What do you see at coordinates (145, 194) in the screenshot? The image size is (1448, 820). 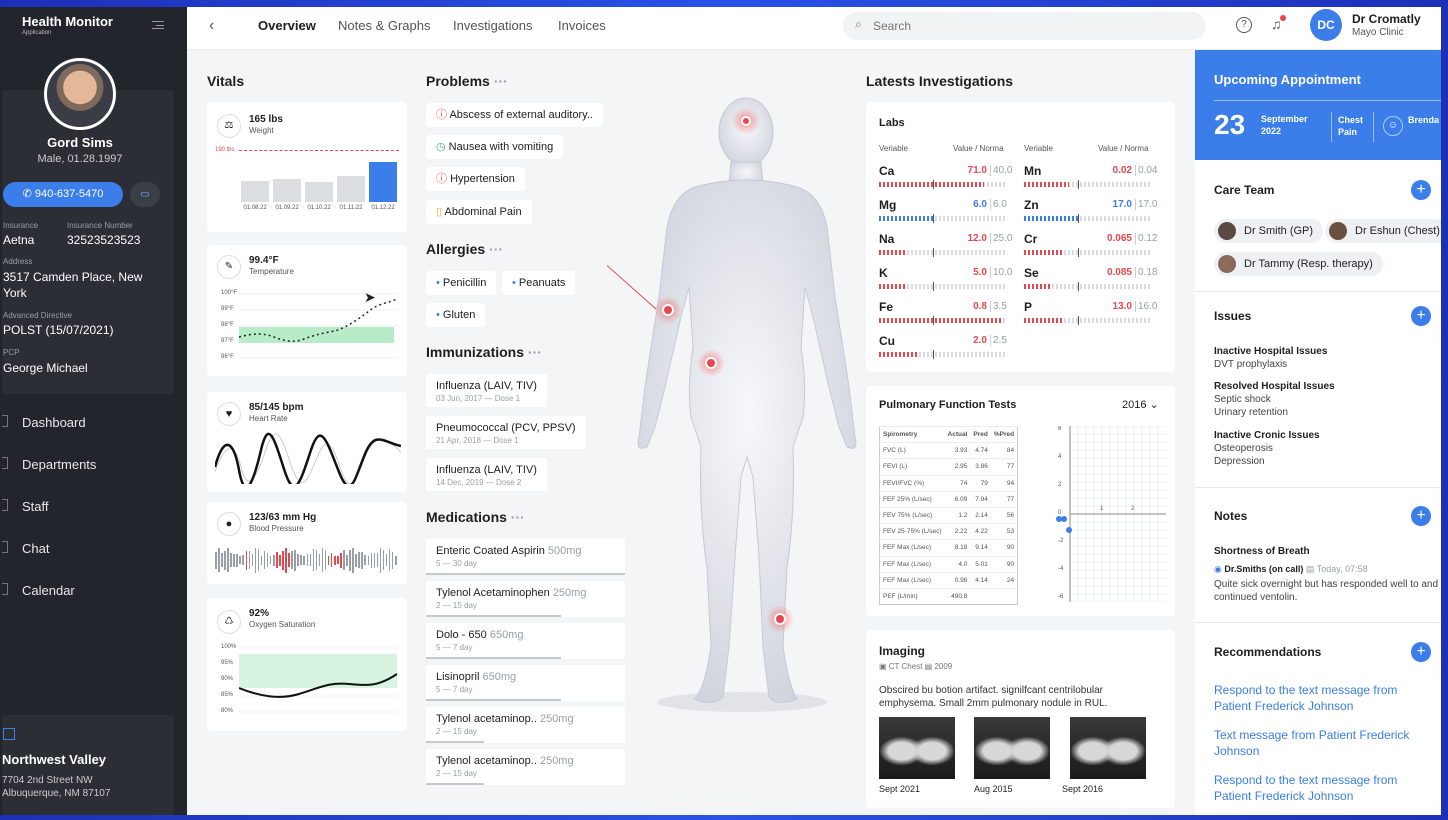 I see `message-button: ▭` at bounding box center [145, 194].